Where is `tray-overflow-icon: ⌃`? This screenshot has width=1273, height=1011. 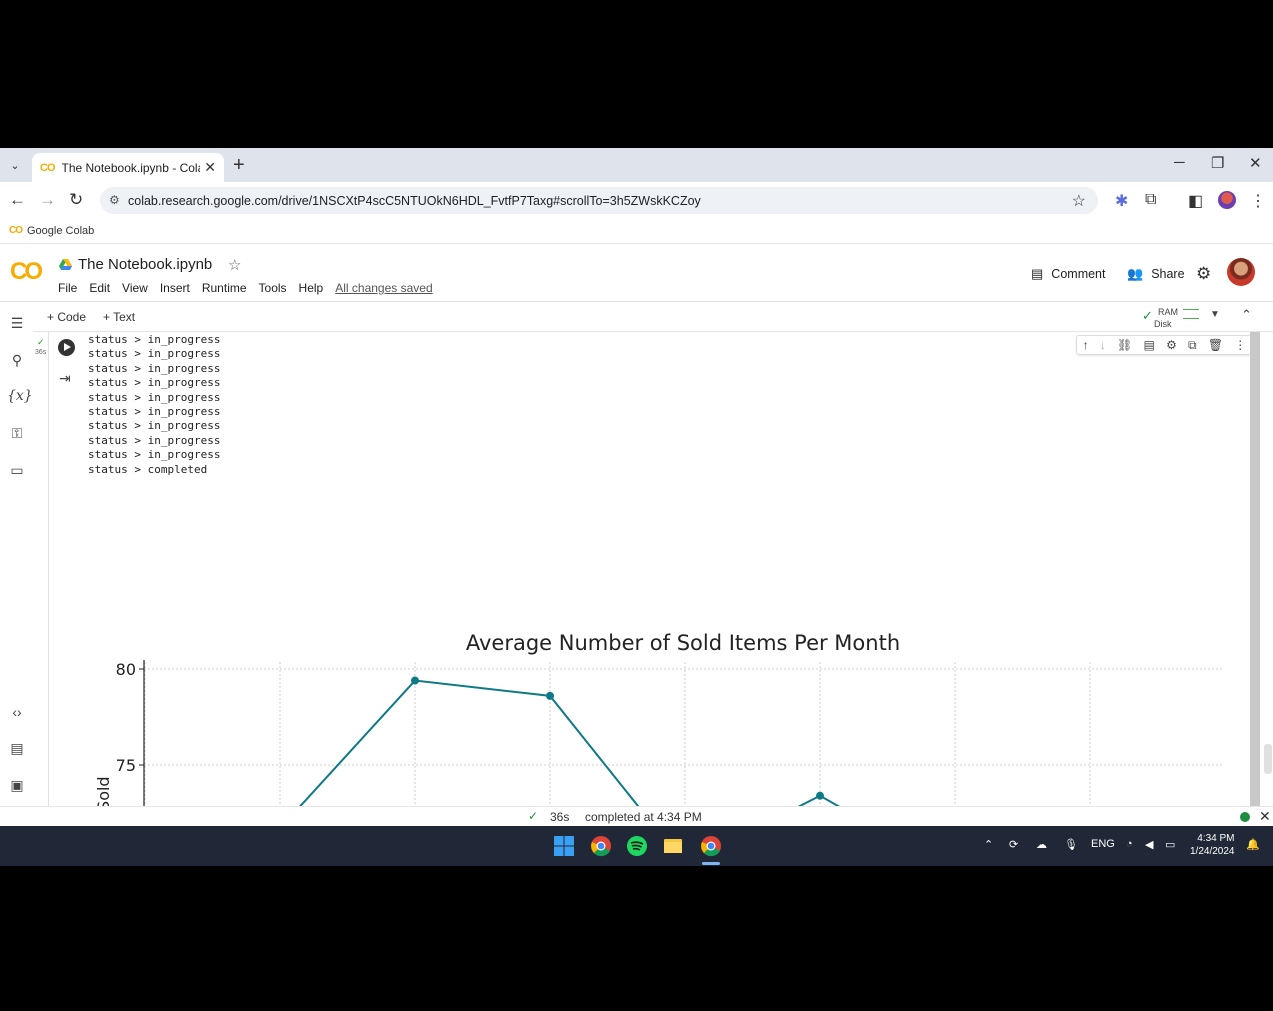
tray-overflow-icon: ⌃ is located at coordinates (988, 844).